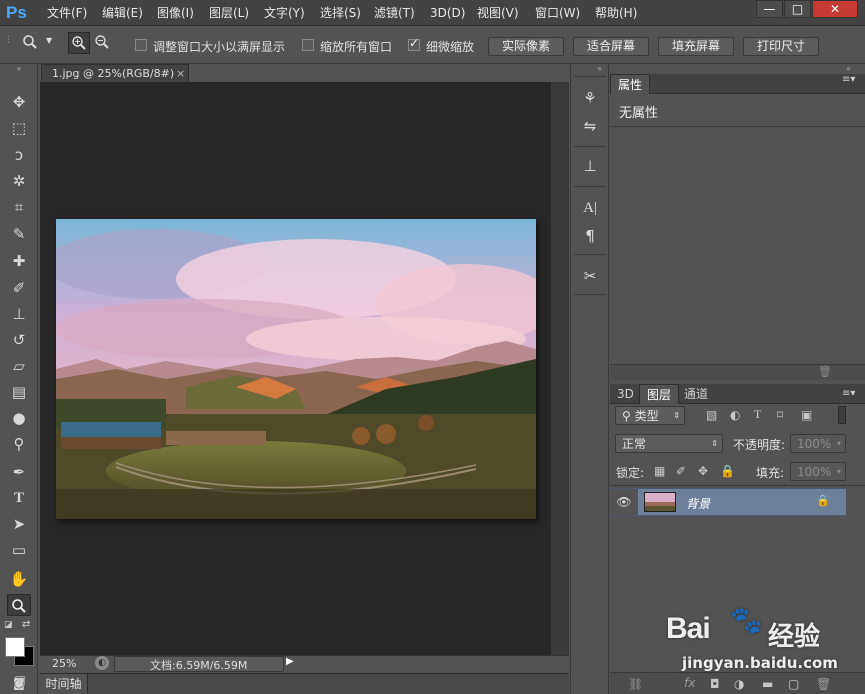 The height and width of the screenshot is (694, 865). What do you see at coordinates (560, 368) in the screenshot?
I see `vertical-scrollbar` at bounding box center [560, 368].